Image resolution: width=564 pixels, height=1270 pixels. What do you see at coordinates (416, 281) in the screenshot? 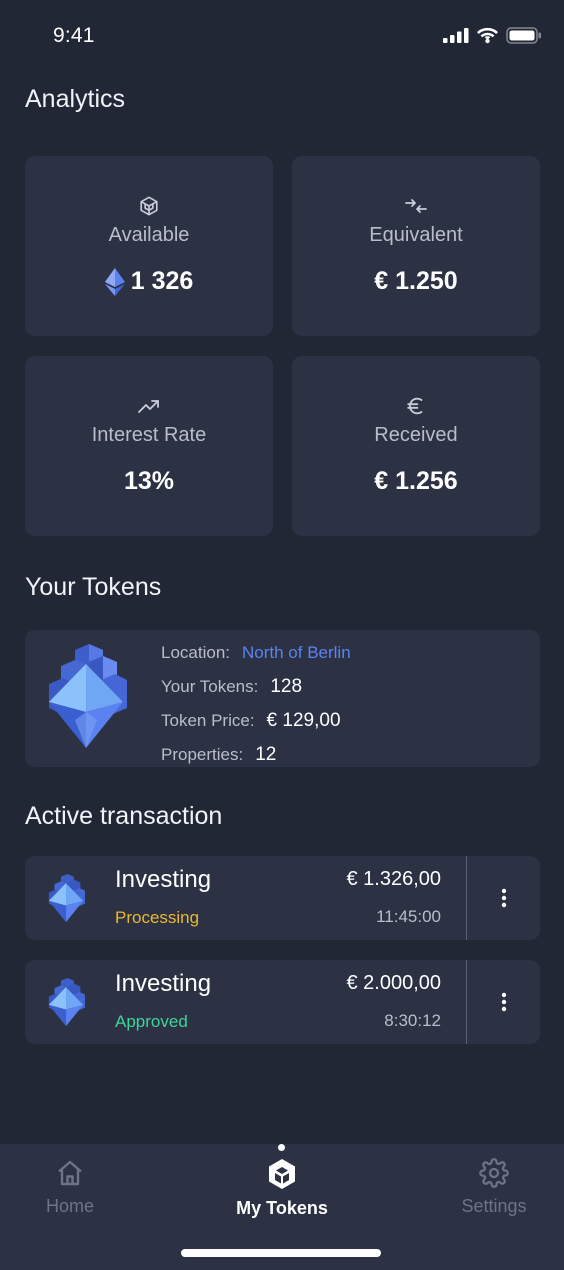
I see `equivalent-value: € 1.250` at bounding box center [416, 281].